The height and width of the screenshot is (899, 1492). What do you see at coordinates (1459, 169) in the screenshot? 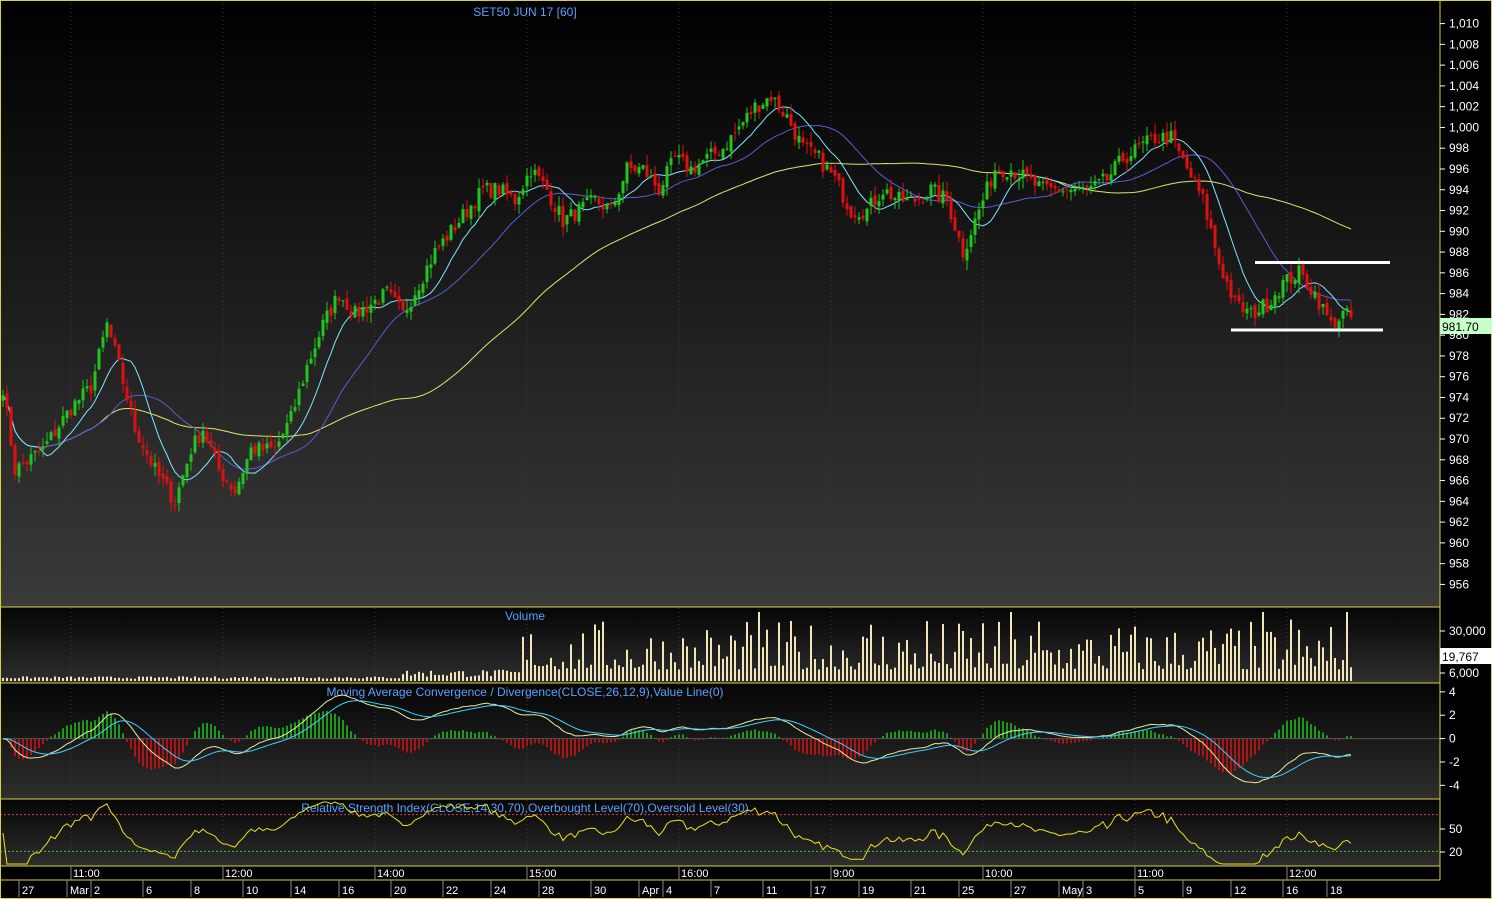
I see `price-tick-label: 996` at bounding box center [1459, 169].